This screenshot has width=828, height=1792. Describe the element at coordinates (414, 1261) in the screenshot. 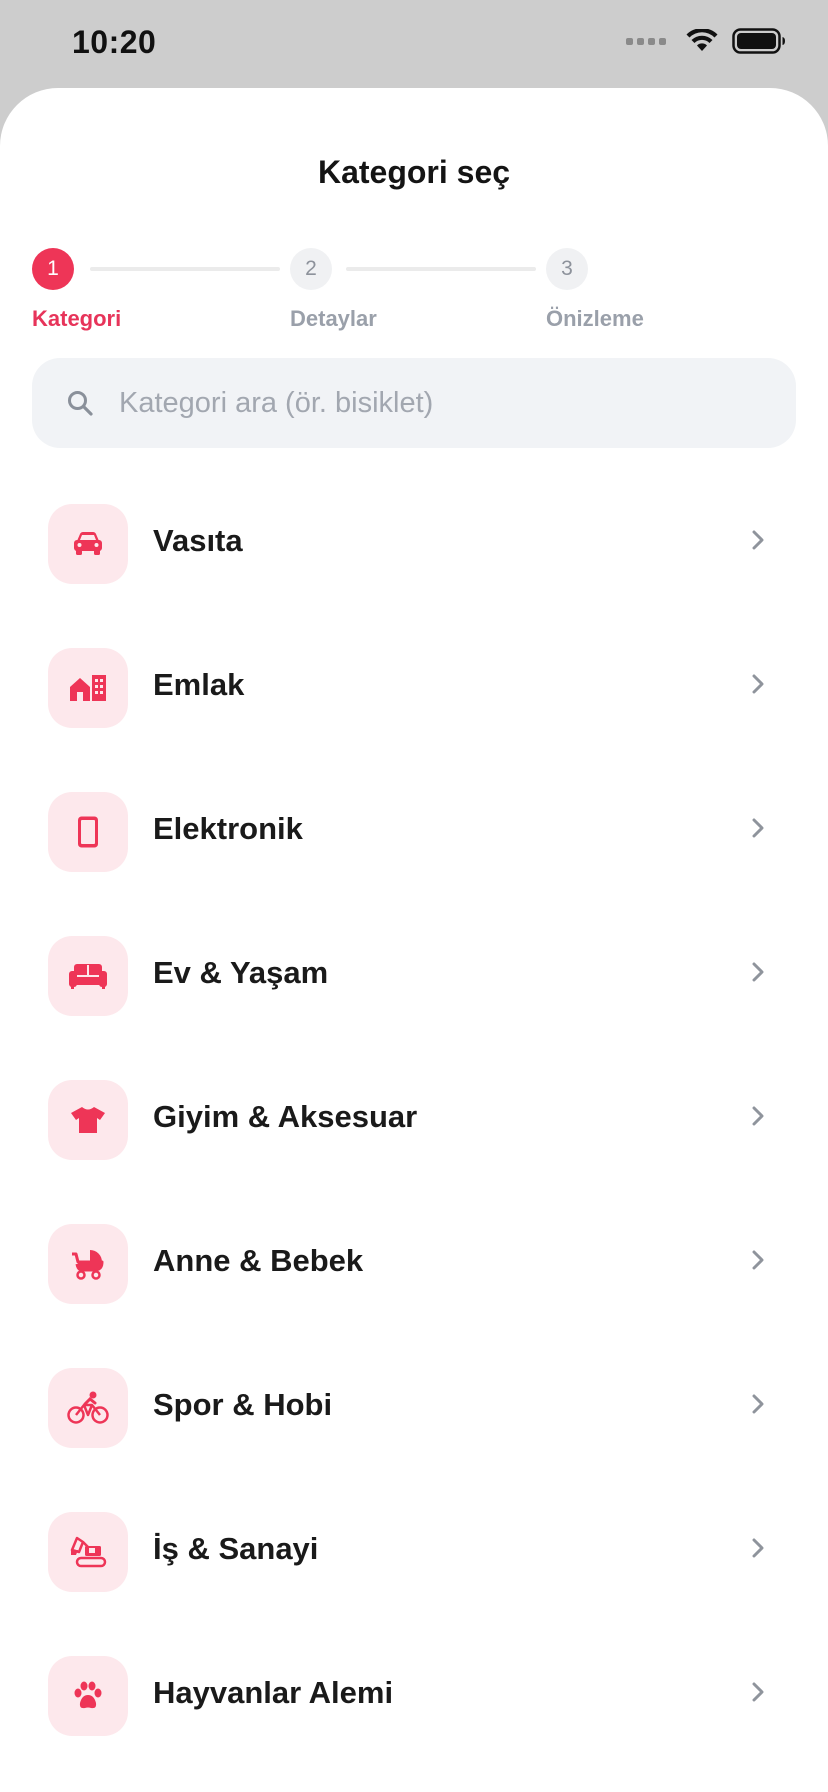

I see `category-item-anne-bebek: Anne & Bebek` at that location.